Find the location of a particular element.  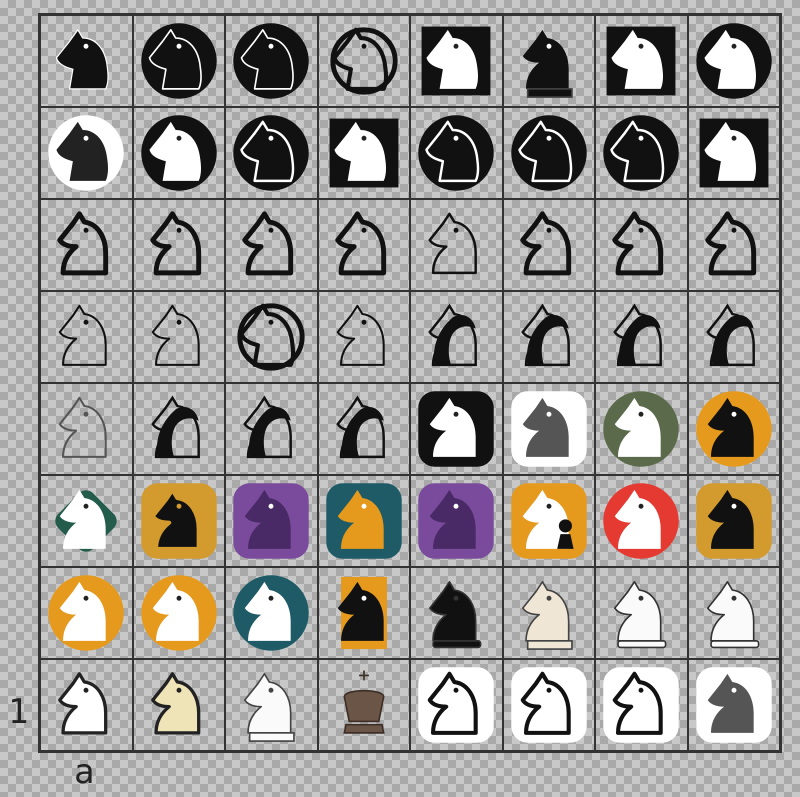

knight-purple-tile-icon is located at coordinates (271, 521).